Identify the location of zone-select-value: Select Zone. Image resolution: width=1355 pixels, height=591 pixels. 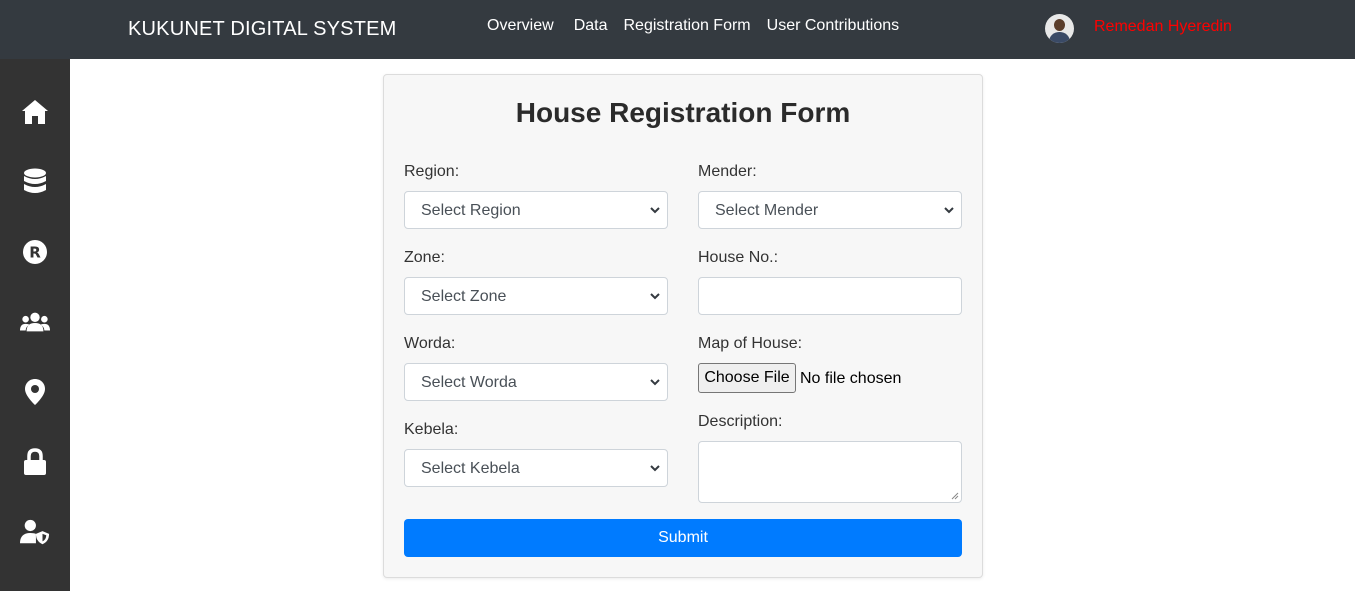
(464, 296).